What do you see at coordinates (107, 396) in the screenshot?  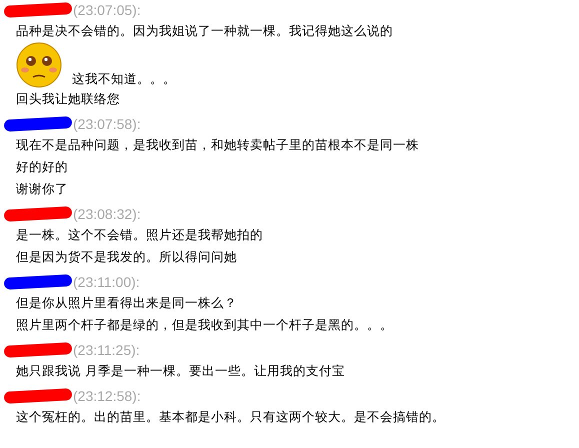 I see `timestamp: (23:12:58):` at bounding box center [107, 396].